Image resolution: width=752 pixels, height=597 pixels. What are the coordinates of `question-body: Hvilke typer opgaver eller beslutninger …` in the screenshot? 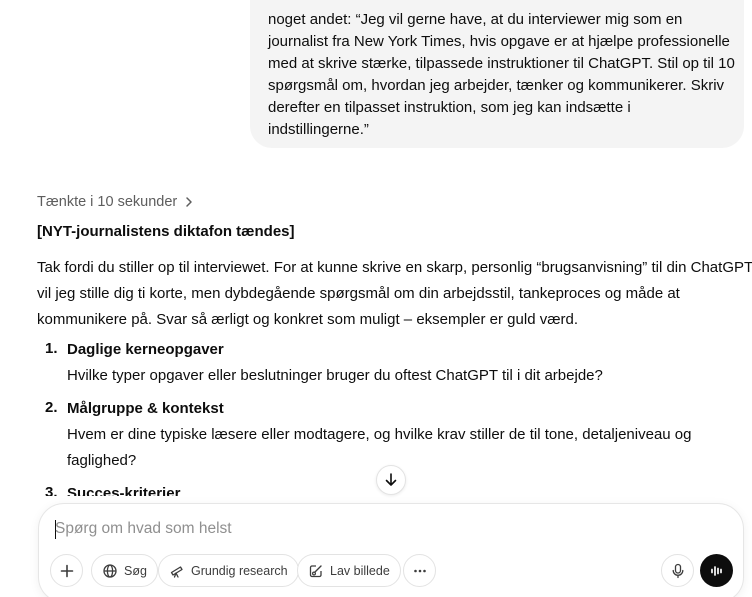 It's located at (402, 376).